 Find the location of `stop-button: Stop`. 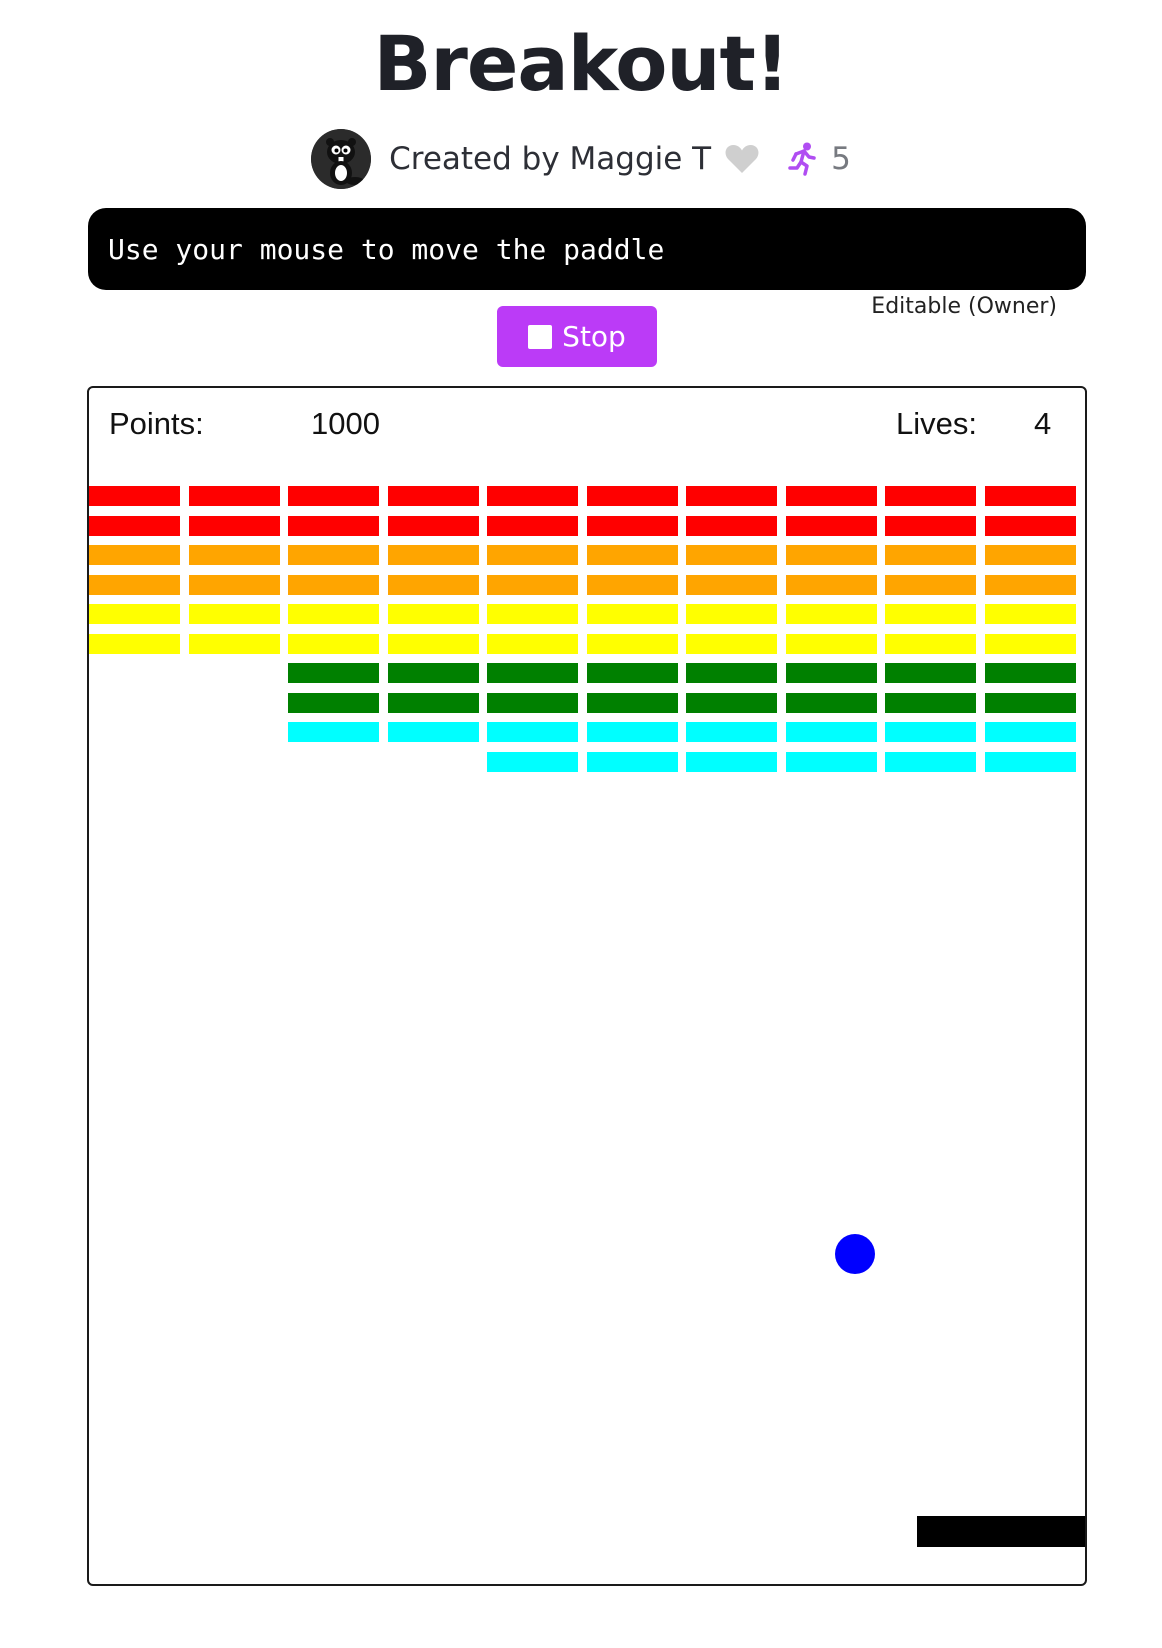

stop-button: Stop is located at coordinates (577, 336).